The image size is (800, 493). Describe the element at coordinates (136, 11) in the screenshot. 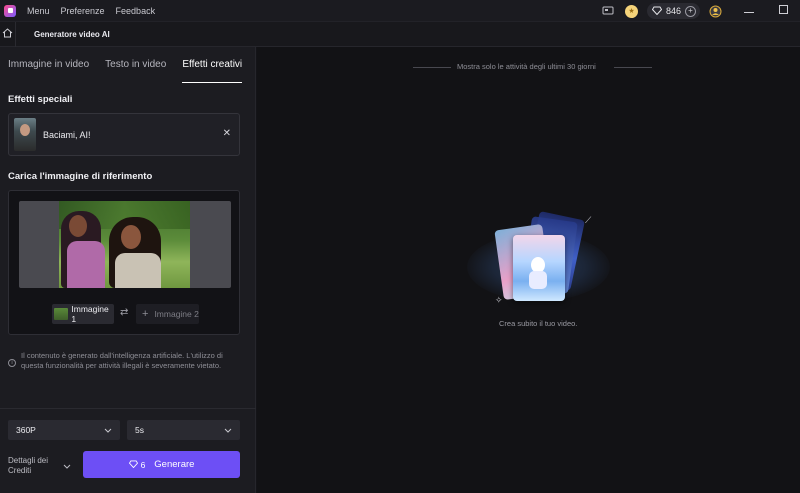

I see `menu-item-feedback: Feedback` at that location.